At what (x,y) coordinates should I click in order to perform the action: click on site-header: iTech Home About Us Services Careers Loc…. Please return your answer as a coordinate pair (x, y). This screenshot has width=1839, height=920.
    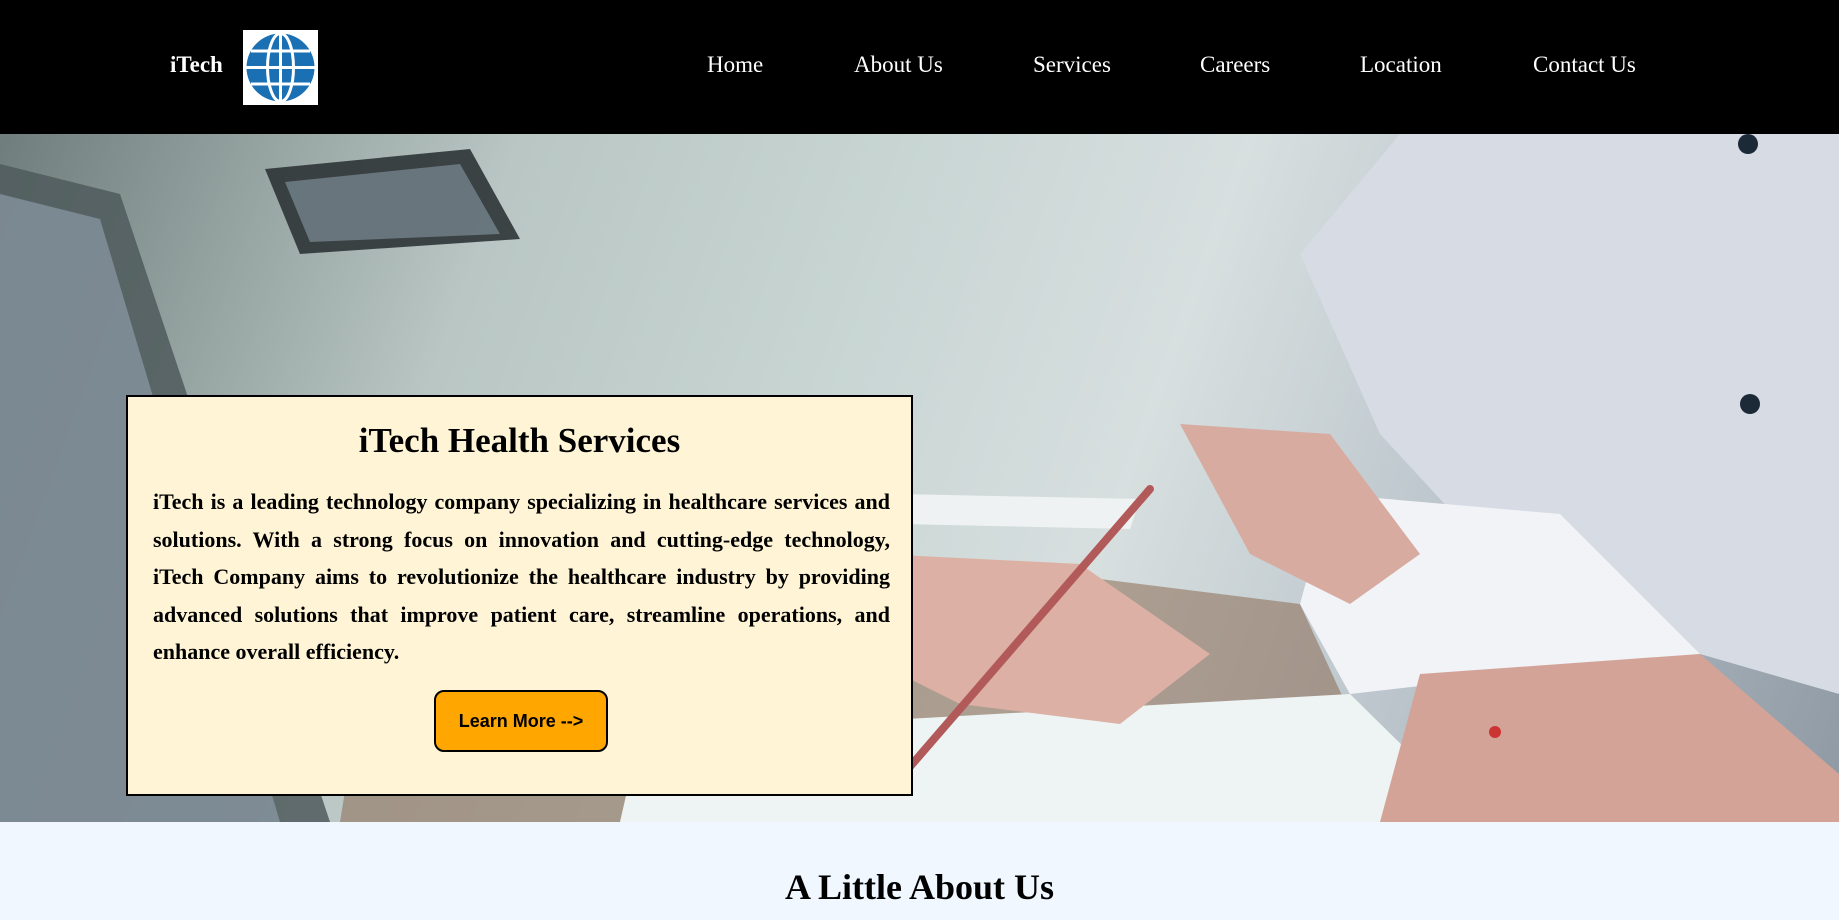
    Looking at the image, I should click on (919, 67).